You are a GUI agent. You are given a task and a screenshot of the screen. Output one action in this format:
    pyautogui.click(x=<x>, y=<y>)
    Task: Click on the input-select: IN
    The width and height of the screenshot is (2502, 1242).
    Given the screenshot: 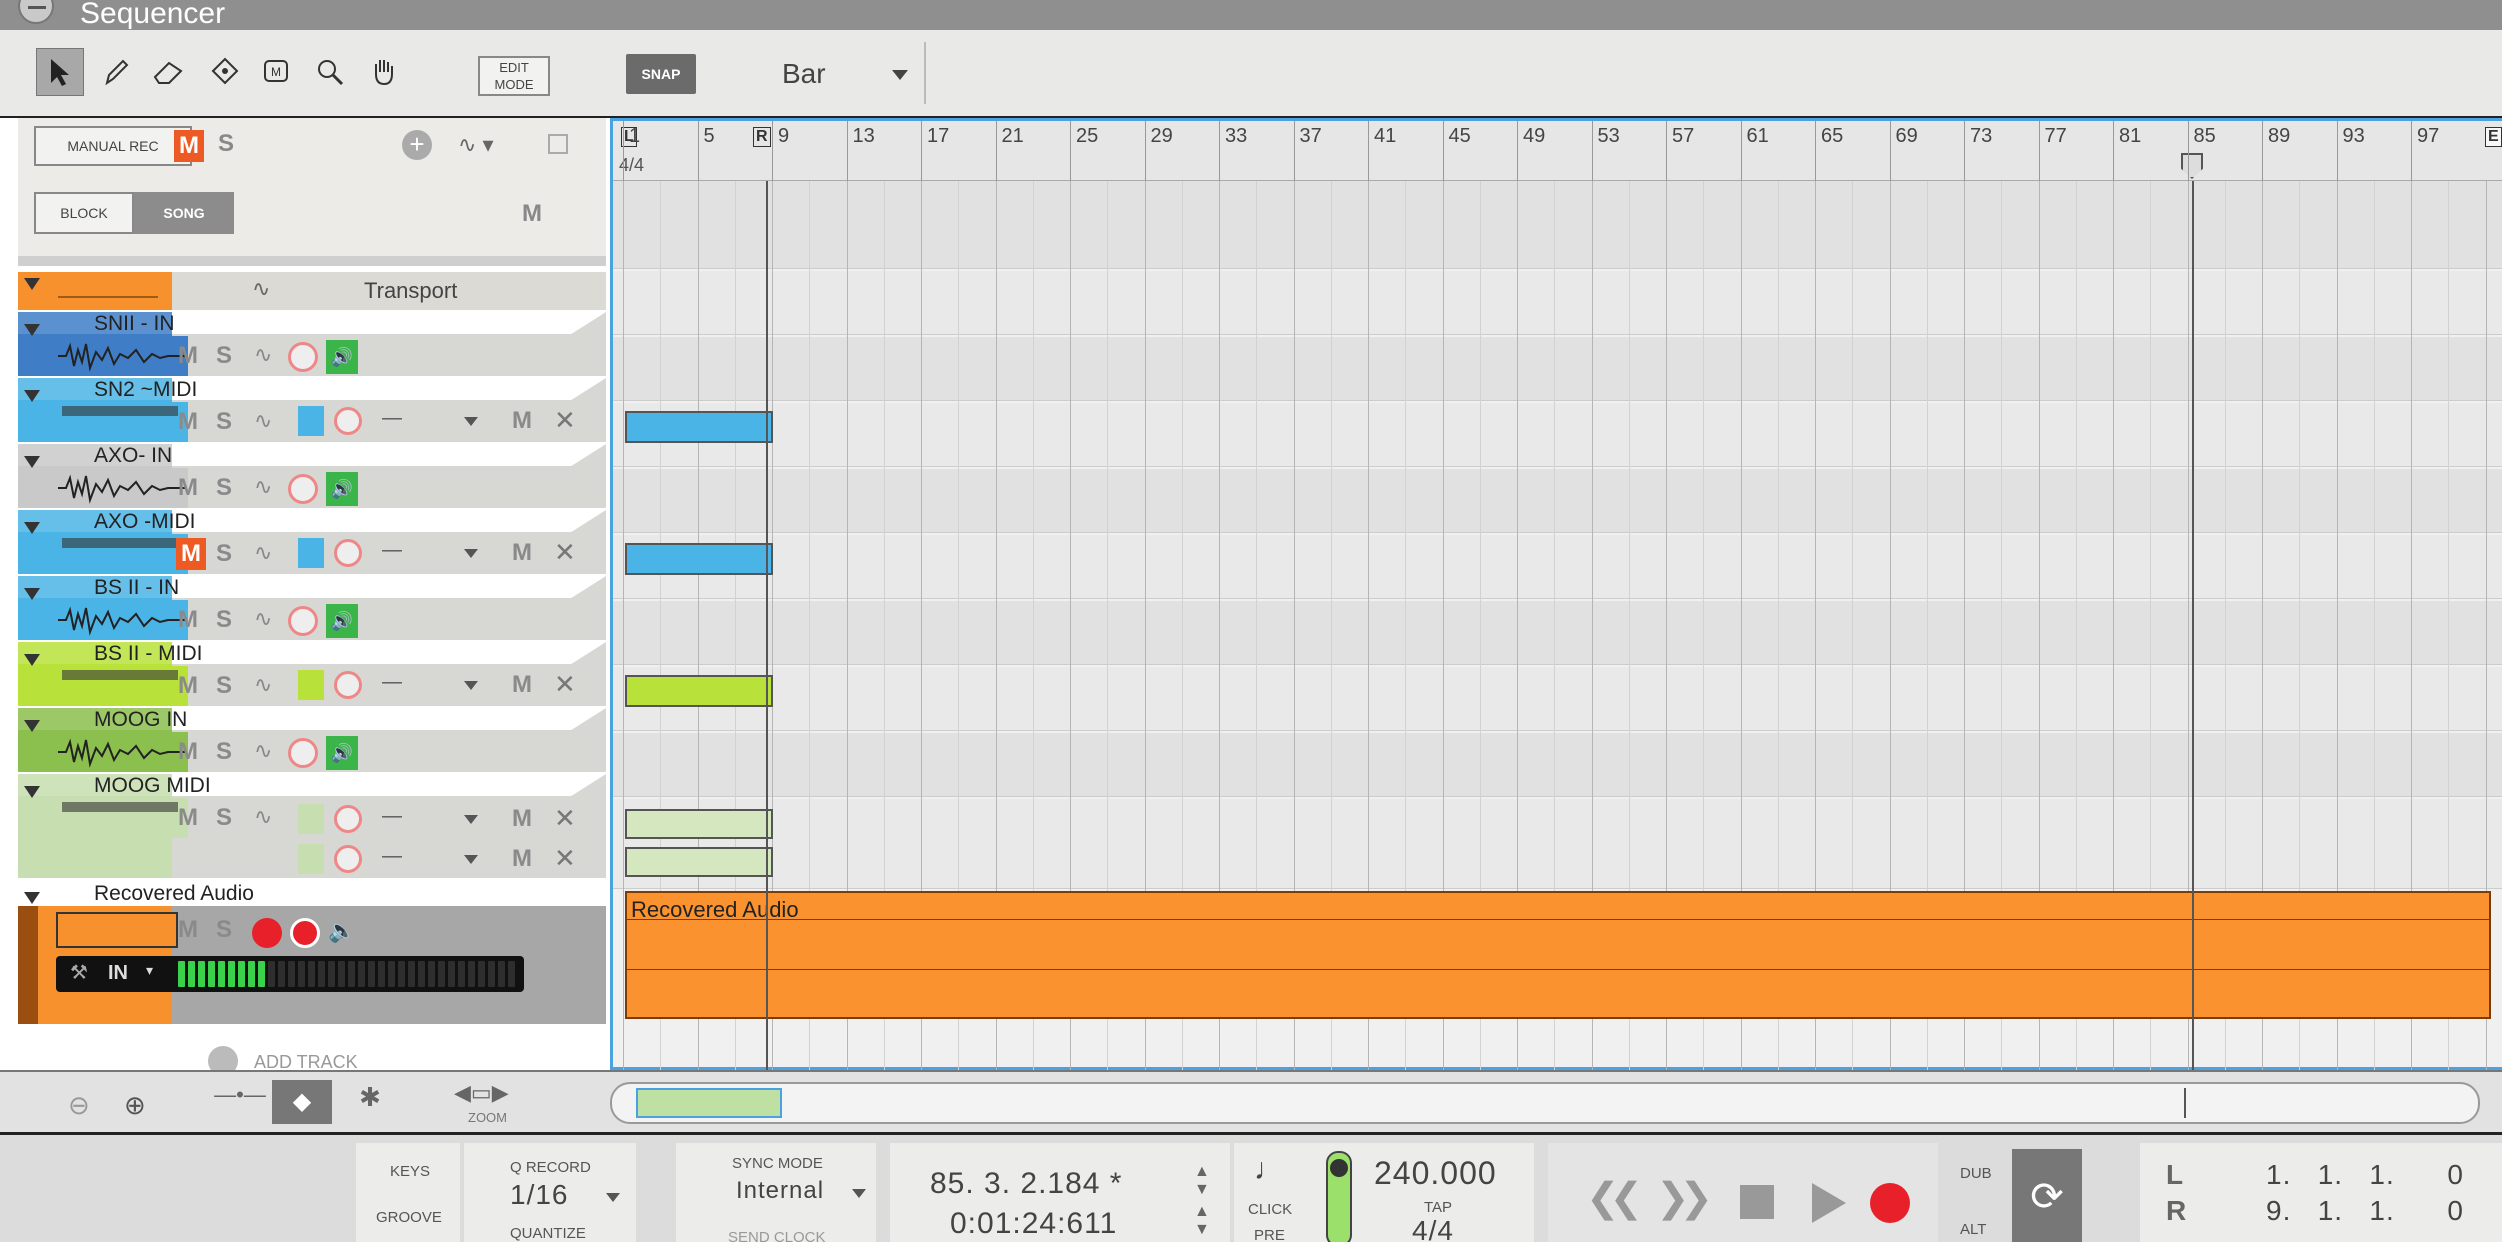 What is the action you would take?
    pyautogui.click(x=118, y=973)
    